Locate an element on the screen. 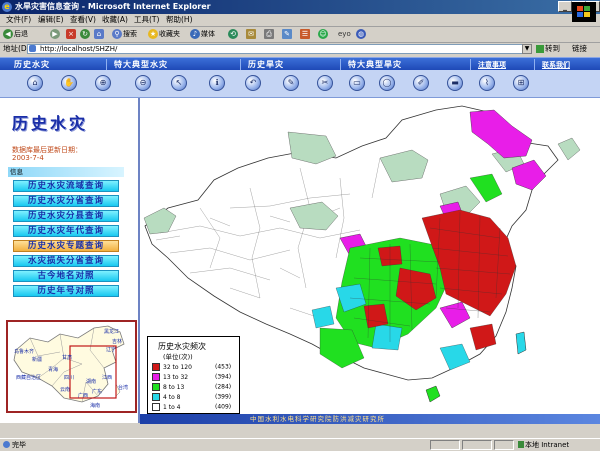 This screenshot has width=600, height=451. stop-icon: × is located at coordinates (71, 34).